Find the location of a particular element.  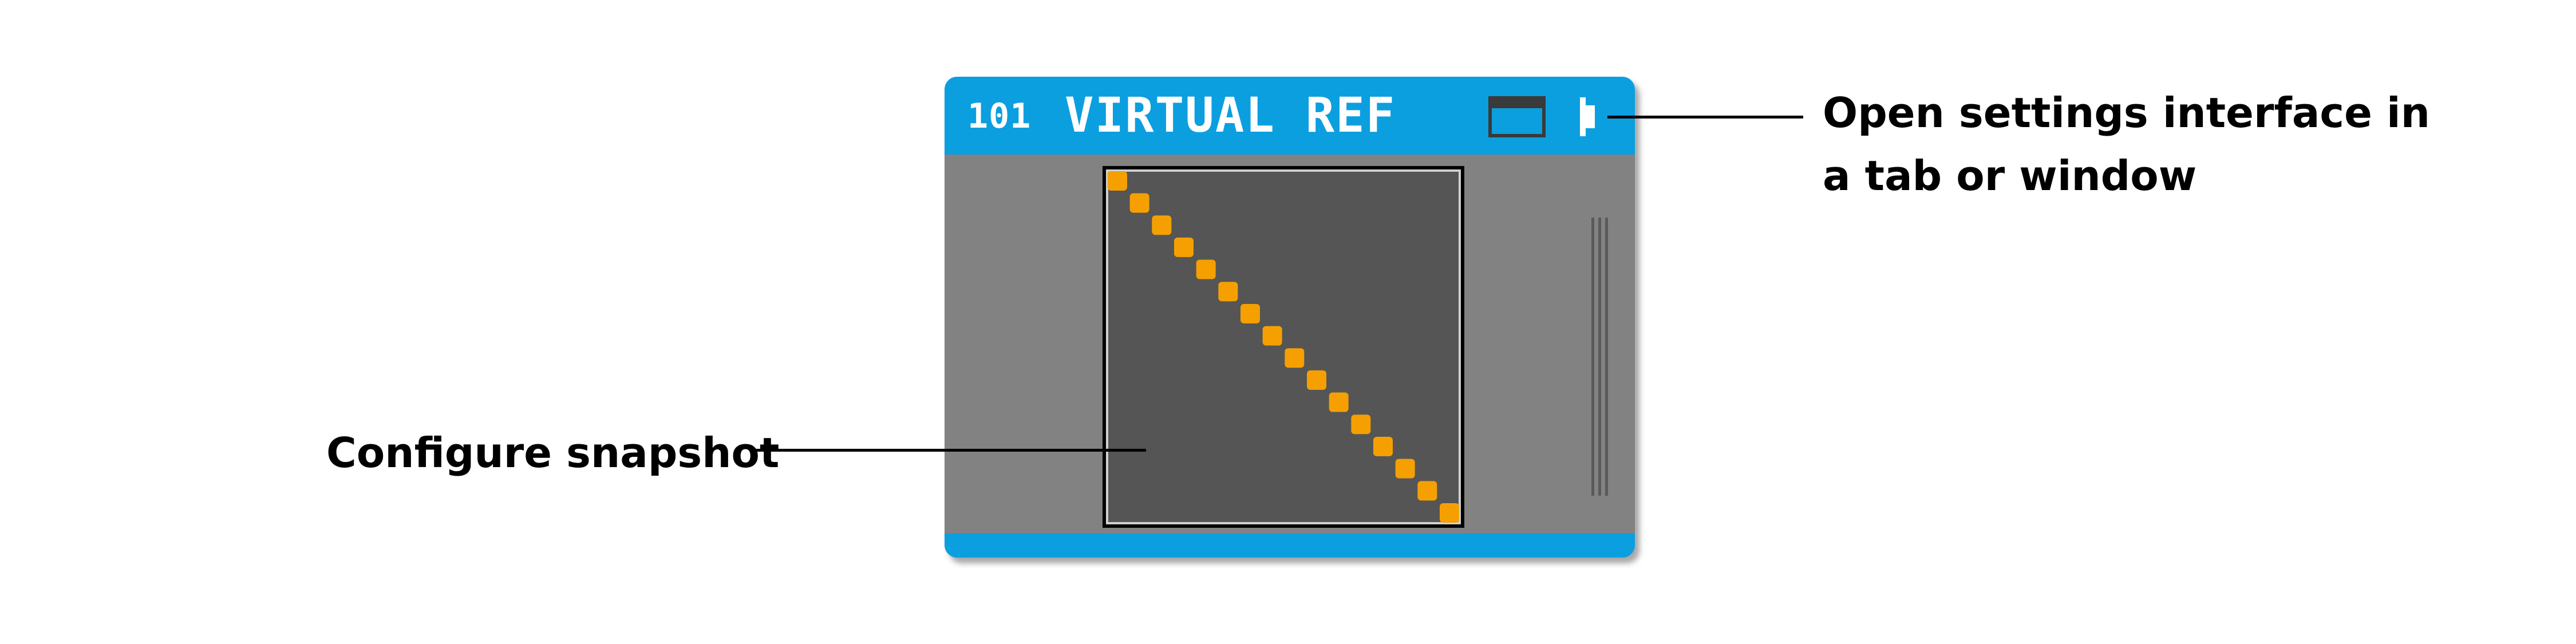

snapshot-editor is located at coordinates (1283, 347).